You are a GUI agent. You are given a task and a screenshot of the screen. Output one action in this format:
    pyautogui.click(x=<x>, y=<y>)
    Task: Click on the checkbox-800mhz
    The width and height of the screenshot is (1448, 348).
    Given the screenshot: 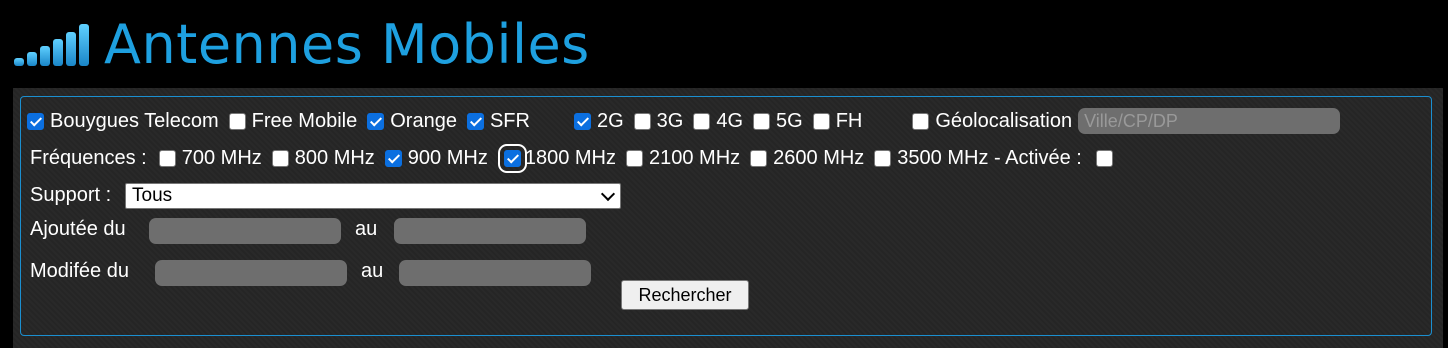 What is the action you would take?
    pyautogui.click(x=280, y=158)
    